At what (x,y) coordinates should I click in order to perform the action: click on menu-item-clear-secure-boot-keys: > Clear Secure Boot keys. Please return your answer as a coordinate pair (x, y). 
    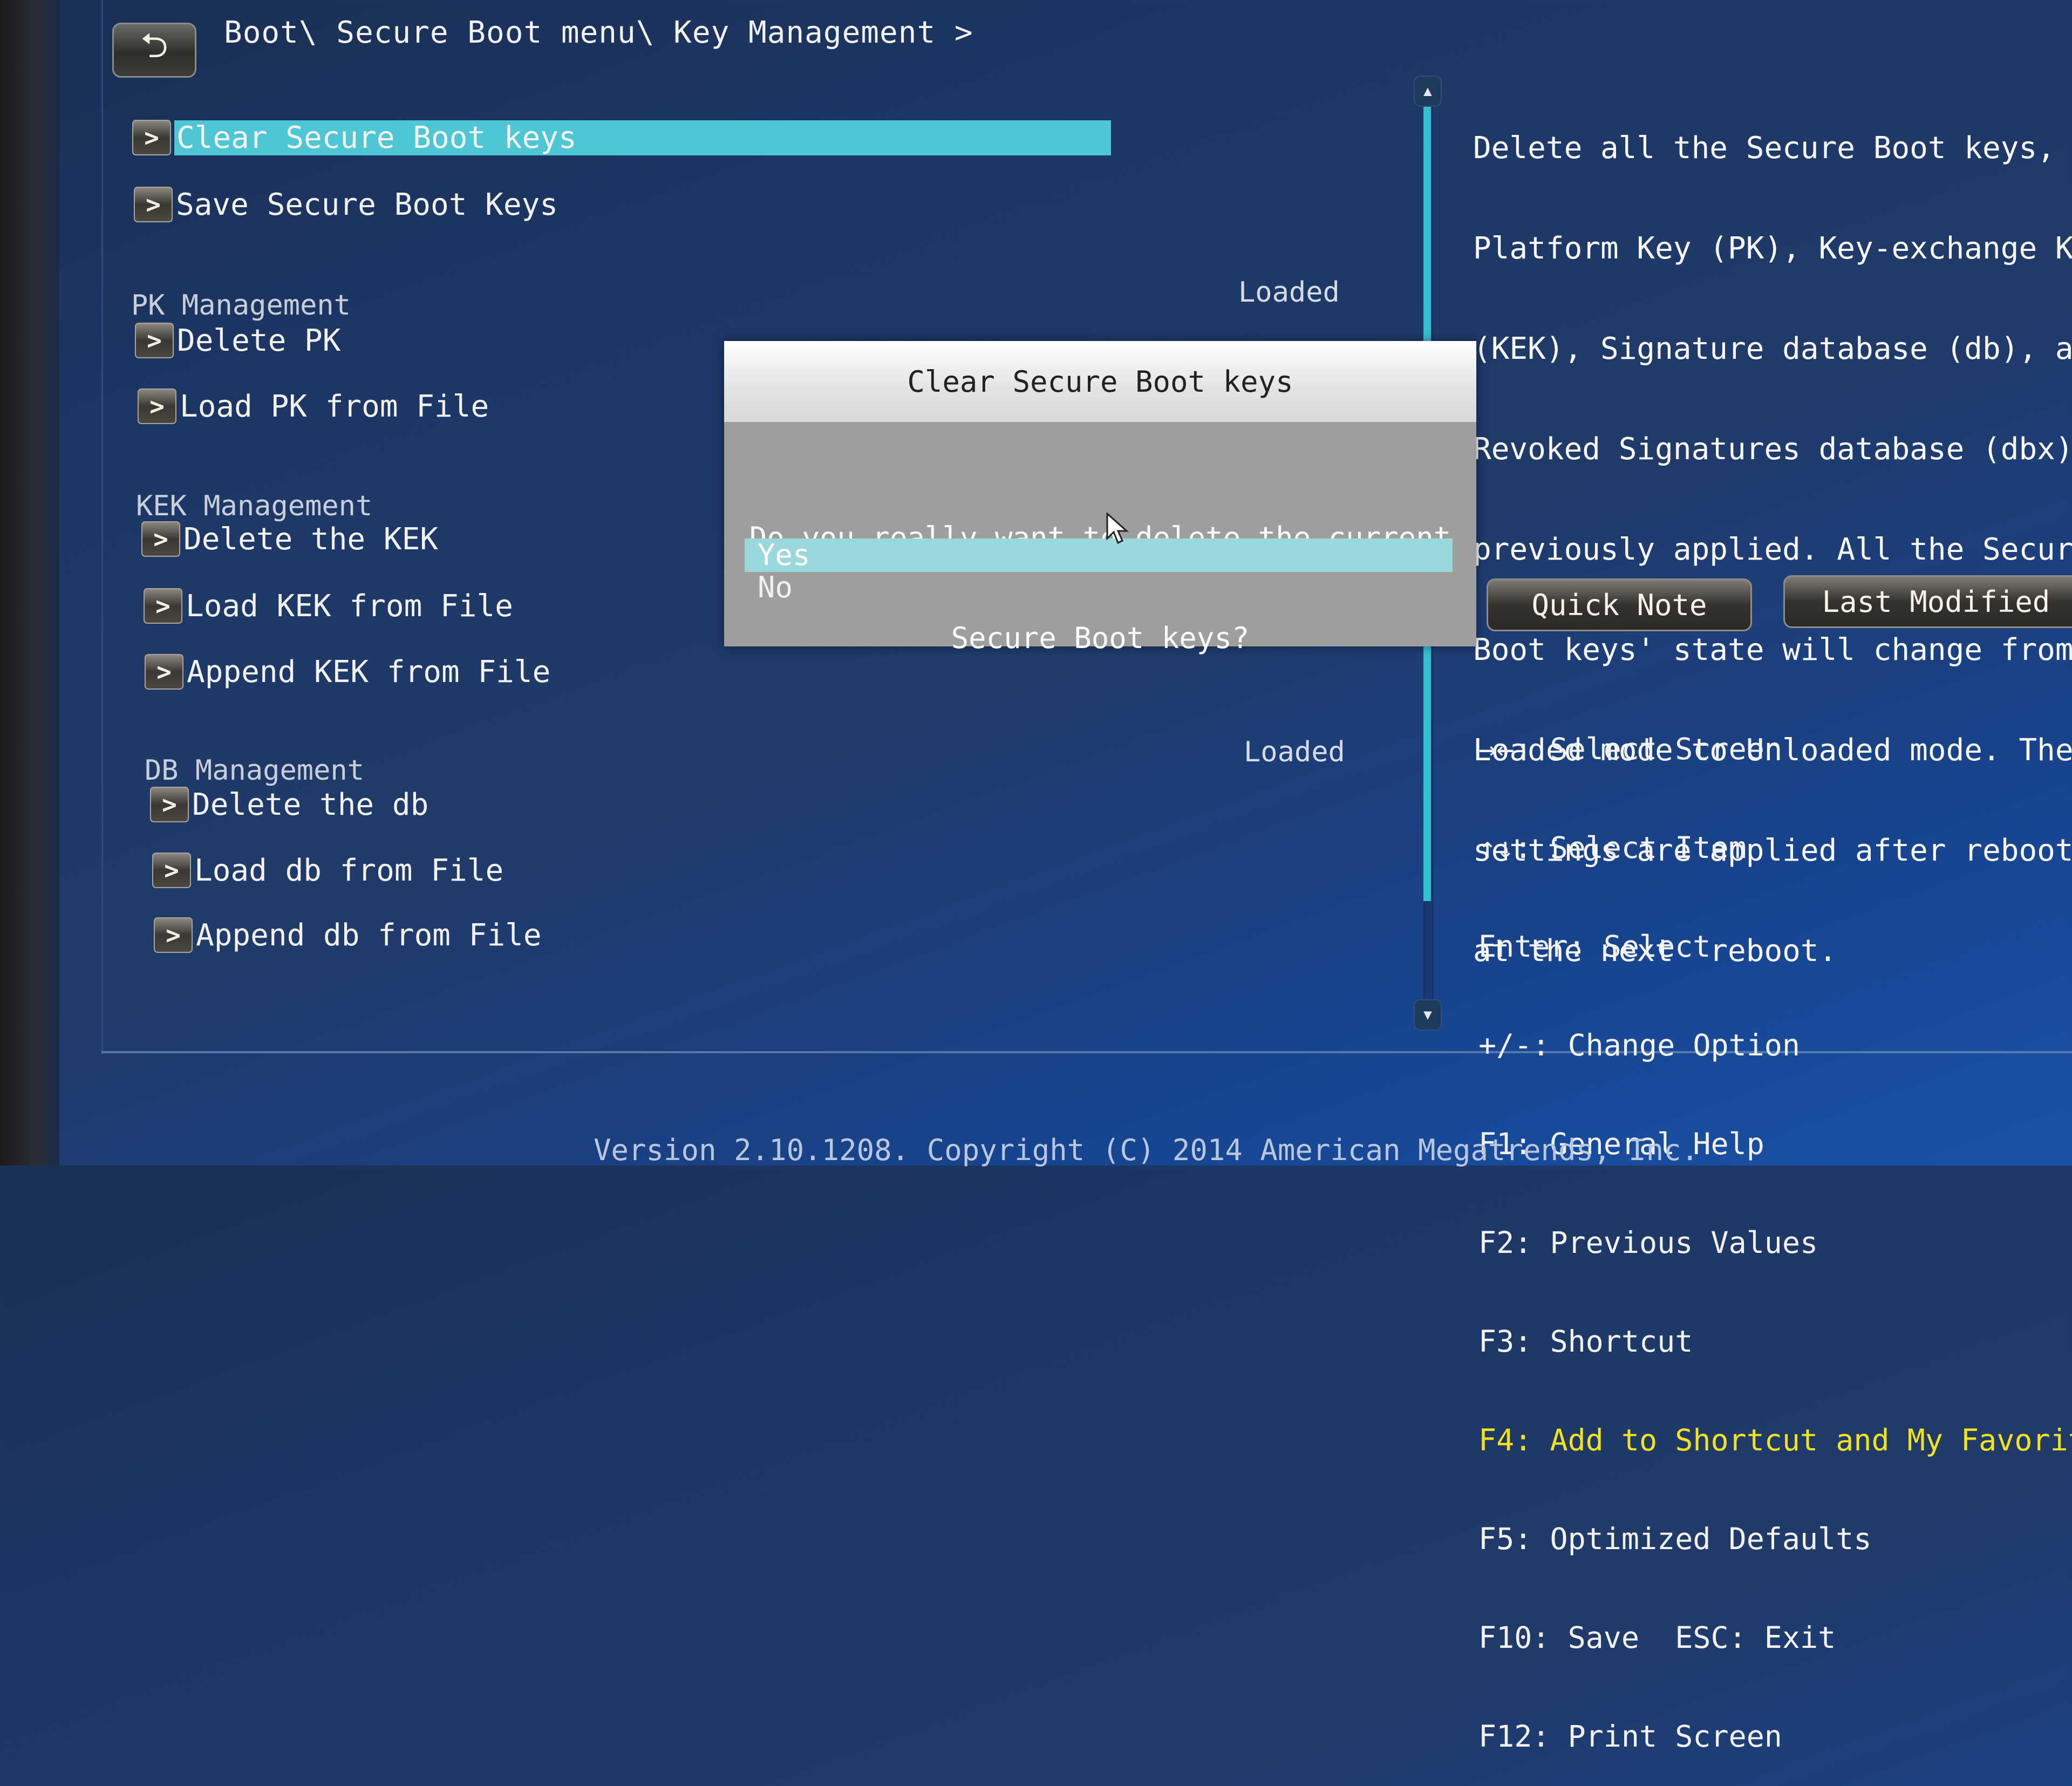
    Looking at the image, I should click on (621, 138).